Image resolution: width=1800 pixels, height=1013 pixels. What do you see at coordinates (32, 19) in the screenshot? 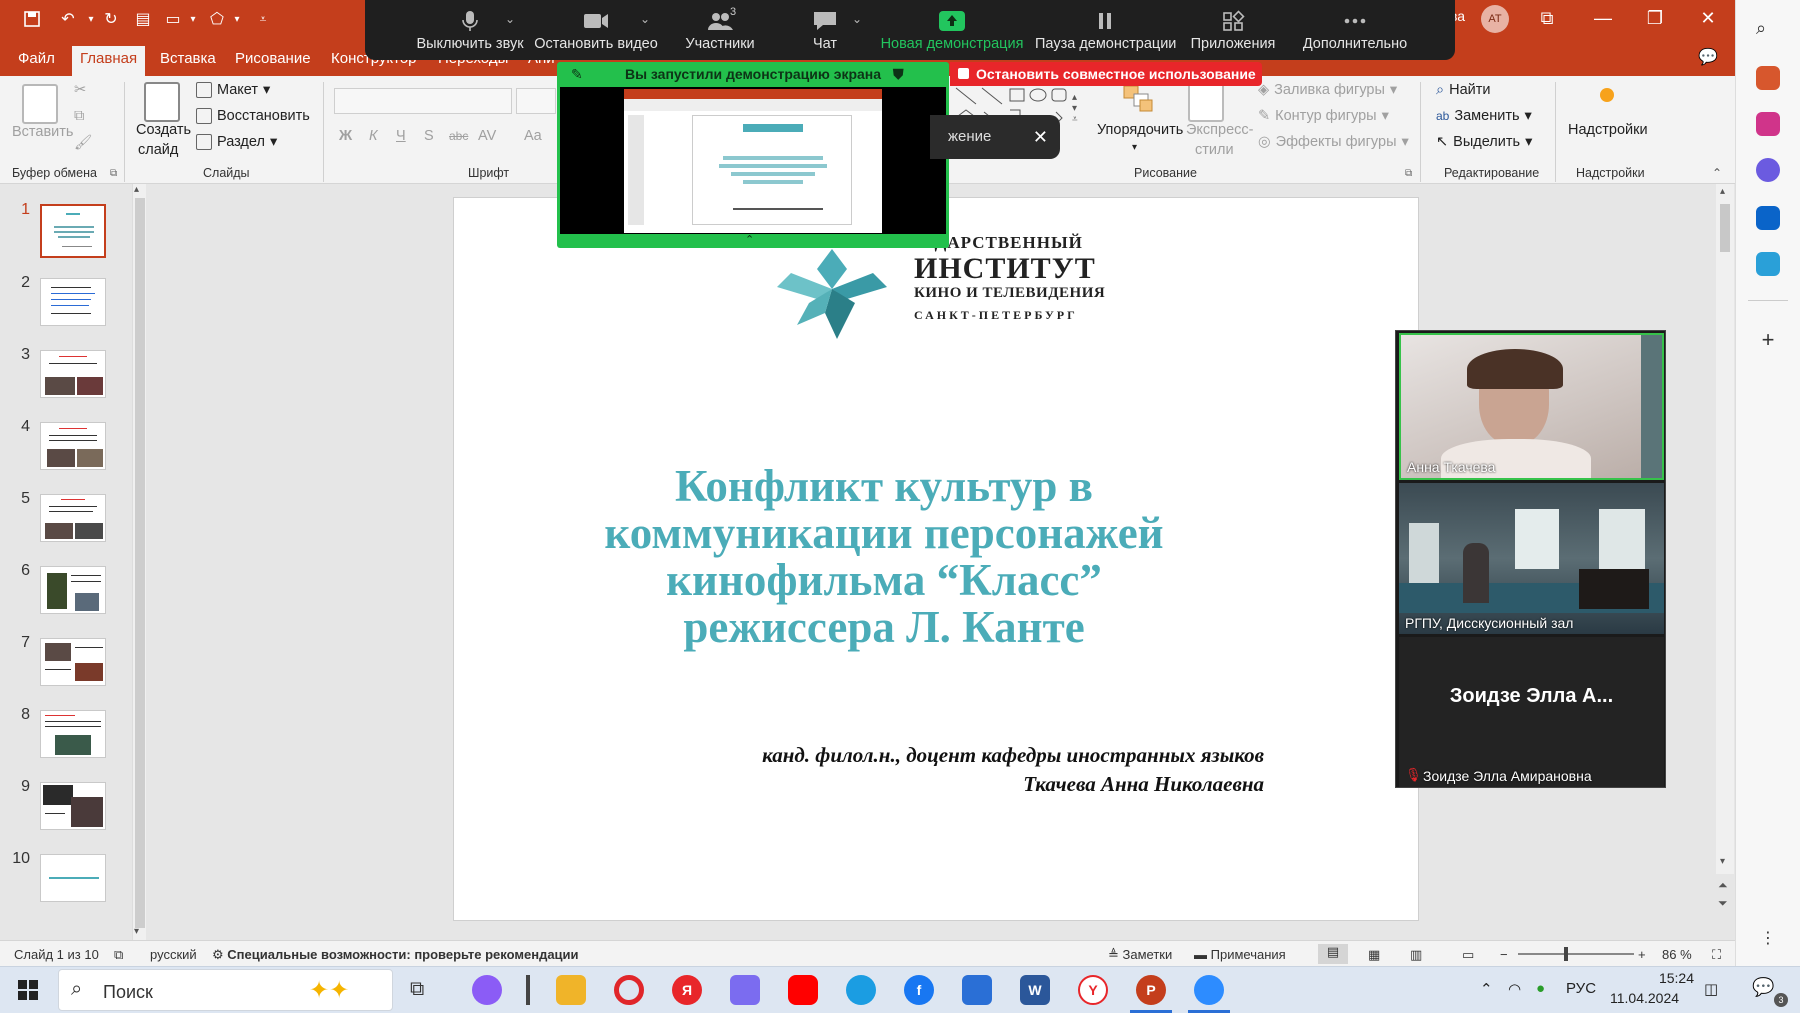
I see `save-icon` at bounding box center [32, 19].